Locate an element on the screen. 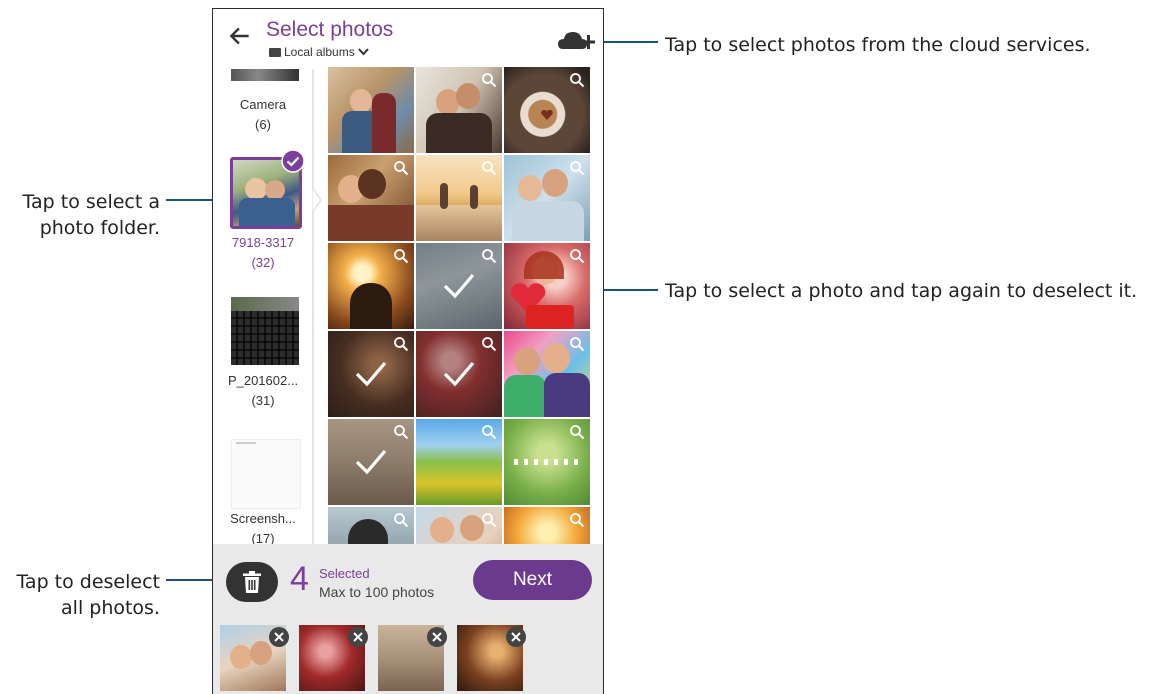  folder-name: 7918-3317 is located at coordinates (263, 242).